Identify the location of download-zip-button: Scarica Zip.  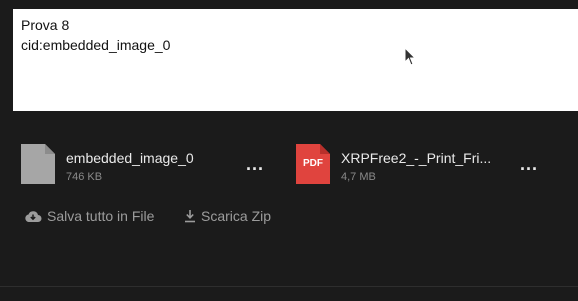
(227, 216).